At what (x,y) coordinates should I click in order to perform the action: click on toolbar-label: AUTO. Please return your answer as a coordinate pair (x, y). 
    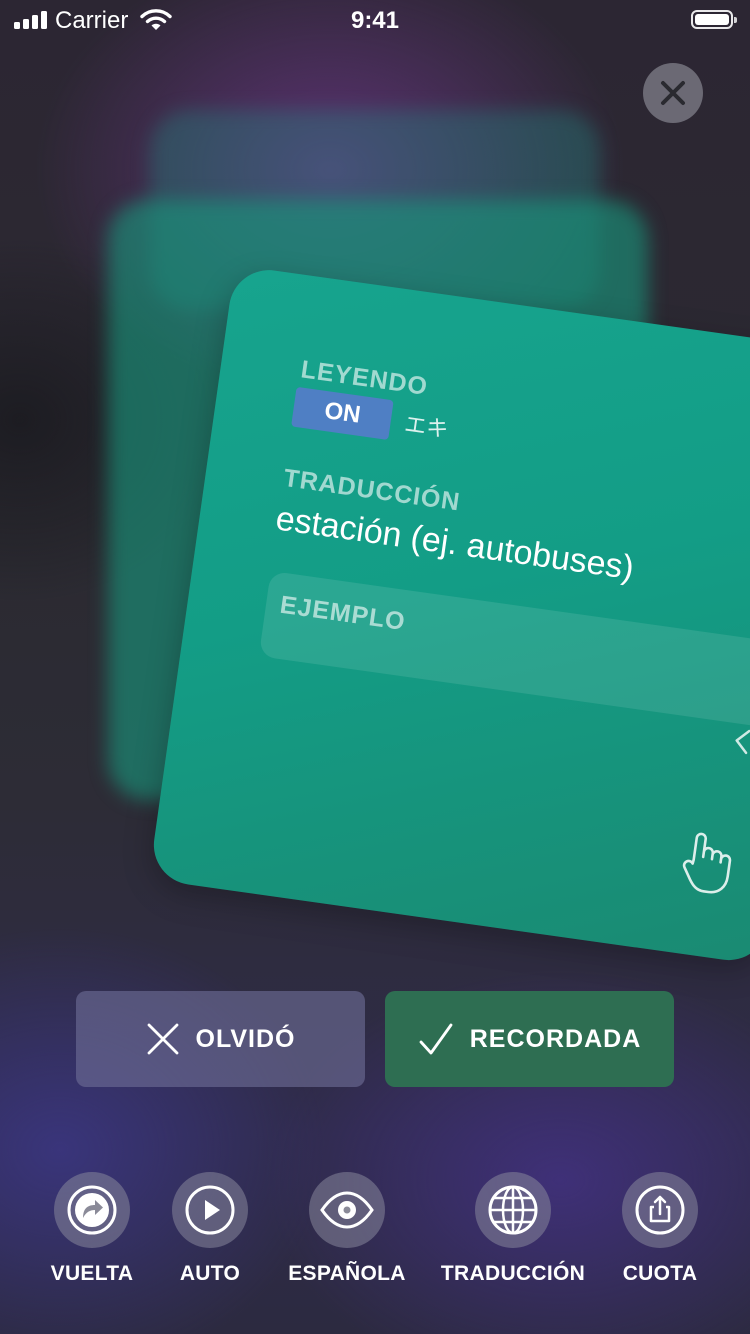
    Looking at the image, I should click on (210, 1273).